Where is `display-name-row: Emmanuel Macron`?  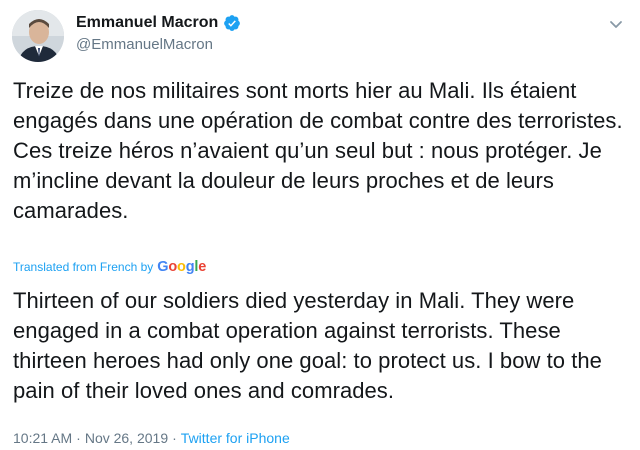
display-name-row: Emmanuel Macron is located at coordinates (158, 23).